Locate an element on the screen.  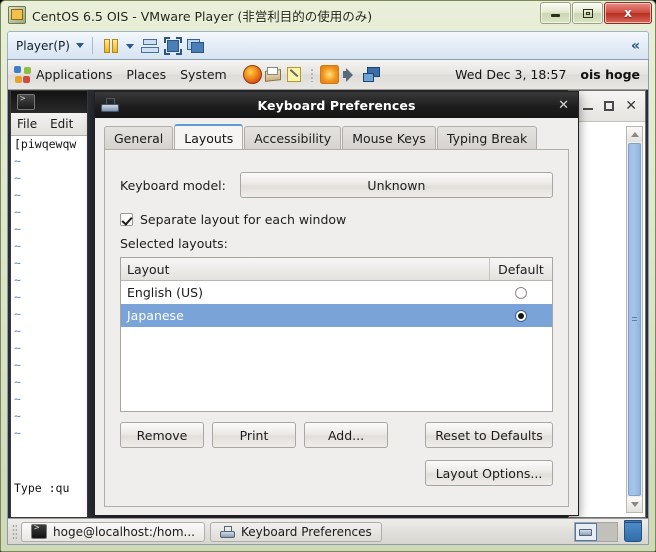
dialog-titlebar: Keyboard Preferences ✕ is located at coordinates (336, 105).